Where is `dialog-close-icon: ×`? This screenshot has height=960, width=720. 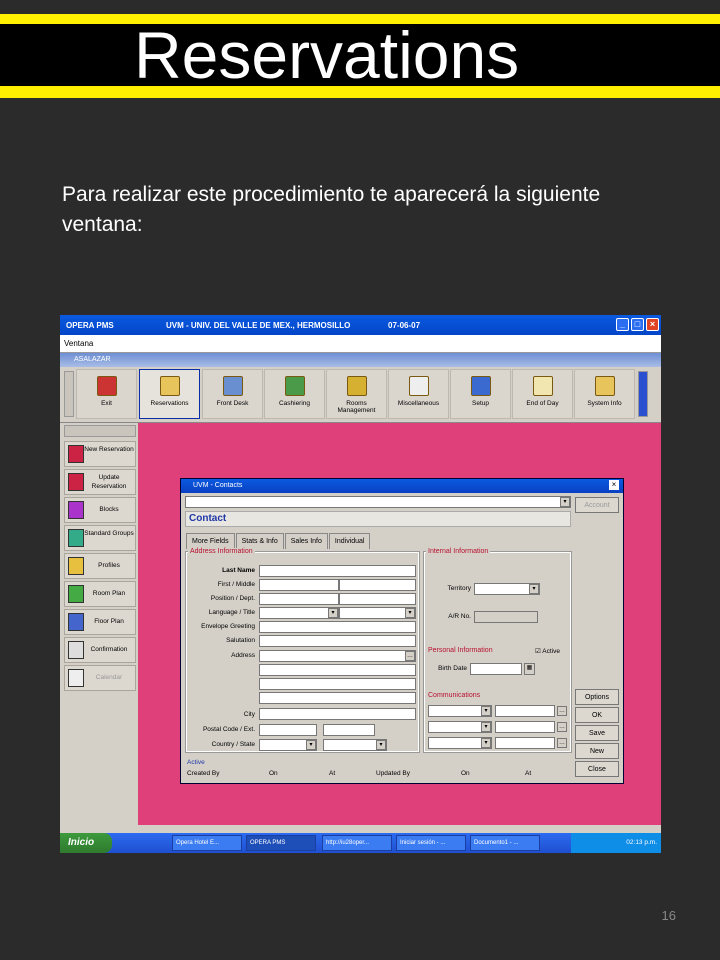
dialog-close-icon: × is located at coordinates (614, 485).